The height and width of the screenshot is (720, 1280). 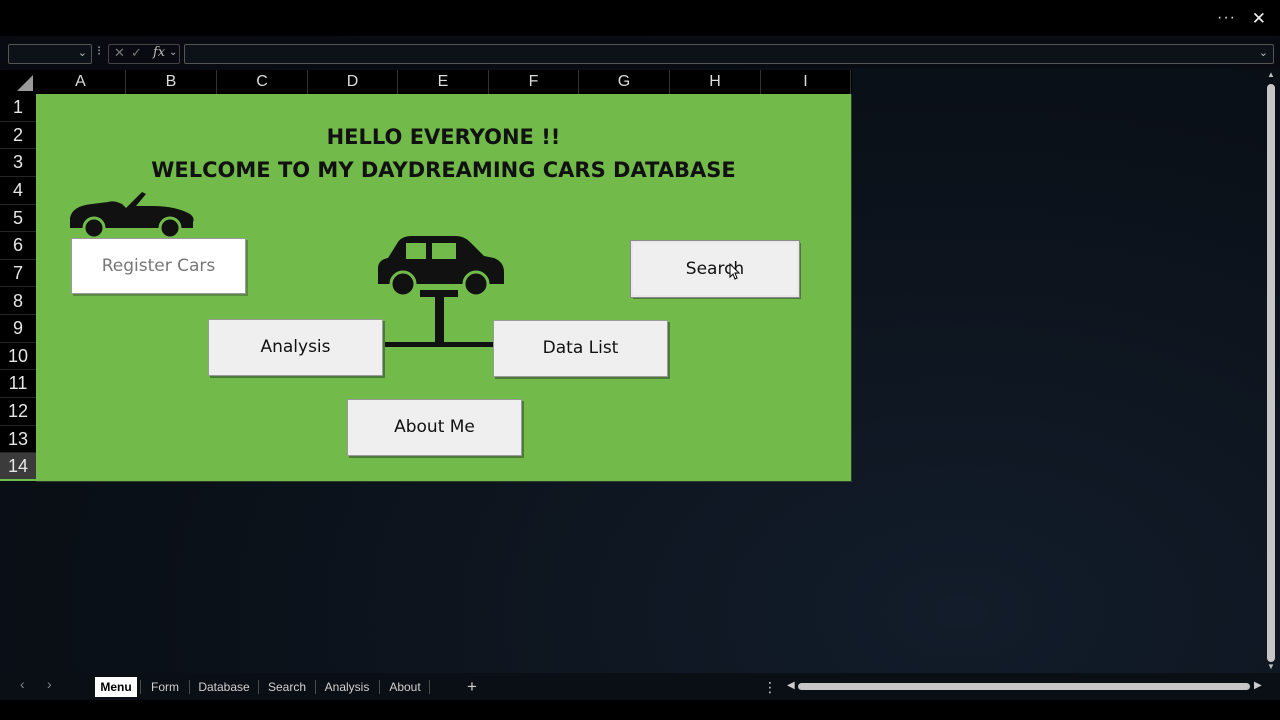 What do you see at coordinates (18, 274) in the screenshot?
I see `row-header-7: 7` at bounding box center [18, 274].